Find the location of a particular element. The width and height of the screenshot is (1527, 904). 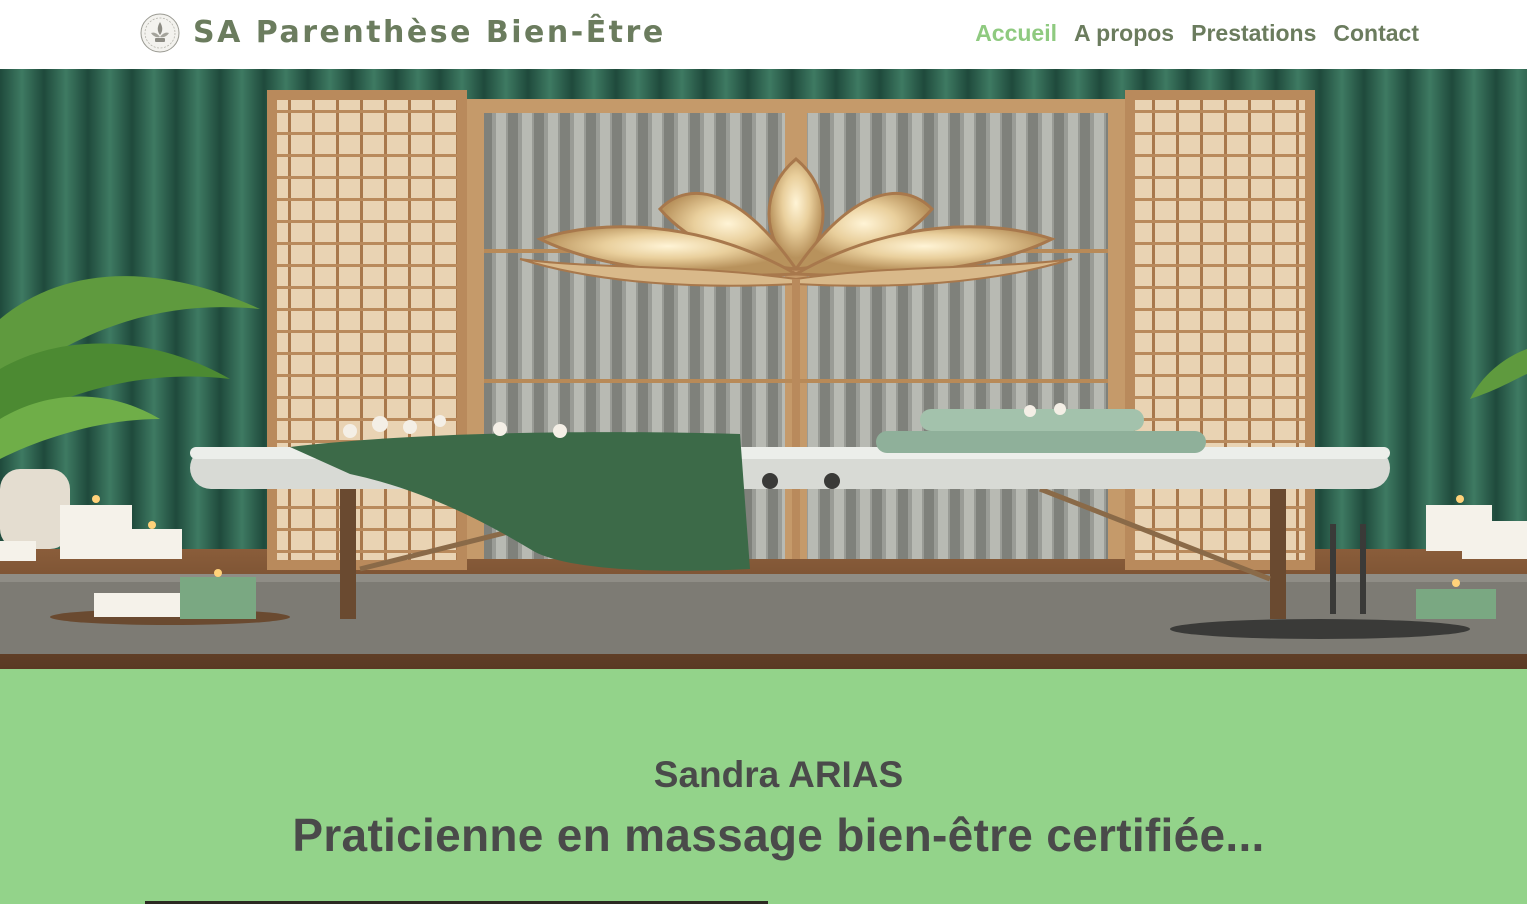

main-nav: Accueil A propos Prestations Contact is located at coordinates (1188, 33).